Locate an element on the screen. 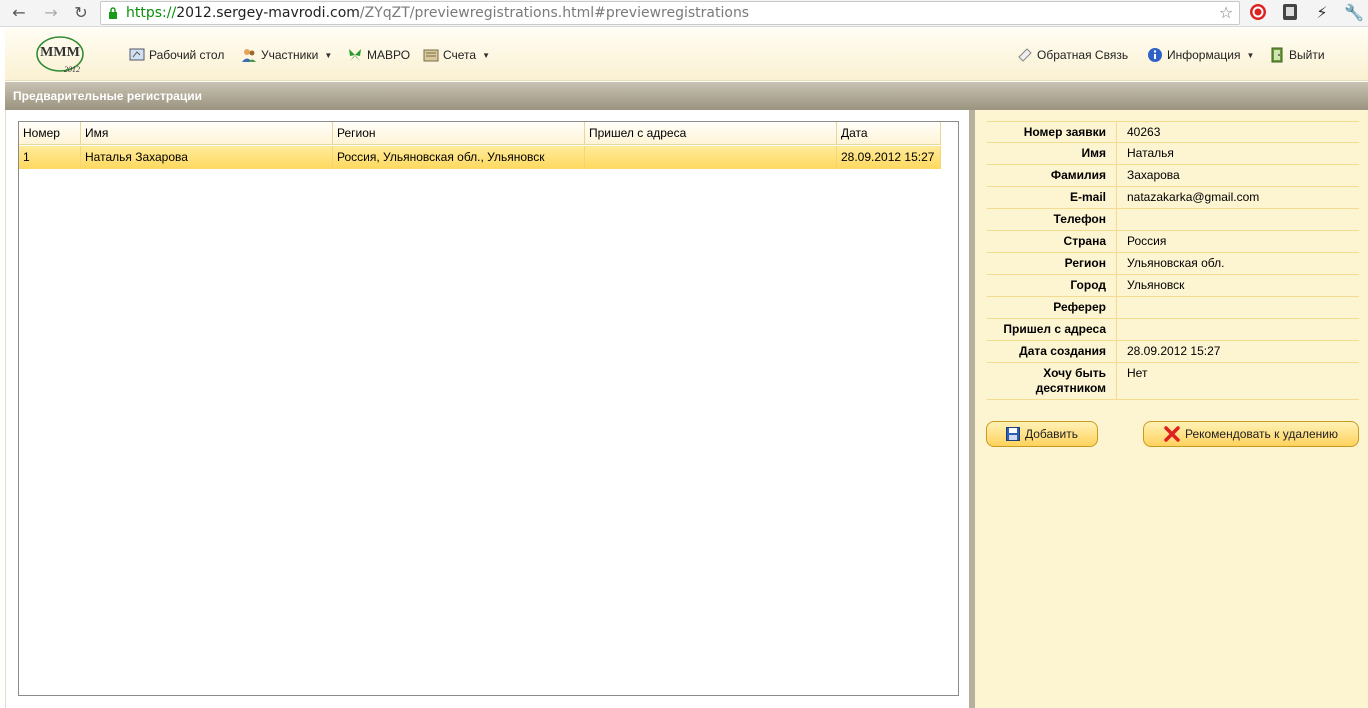  cell-date: 28.09.2012 15:27 is located at coordinates (889, 157).